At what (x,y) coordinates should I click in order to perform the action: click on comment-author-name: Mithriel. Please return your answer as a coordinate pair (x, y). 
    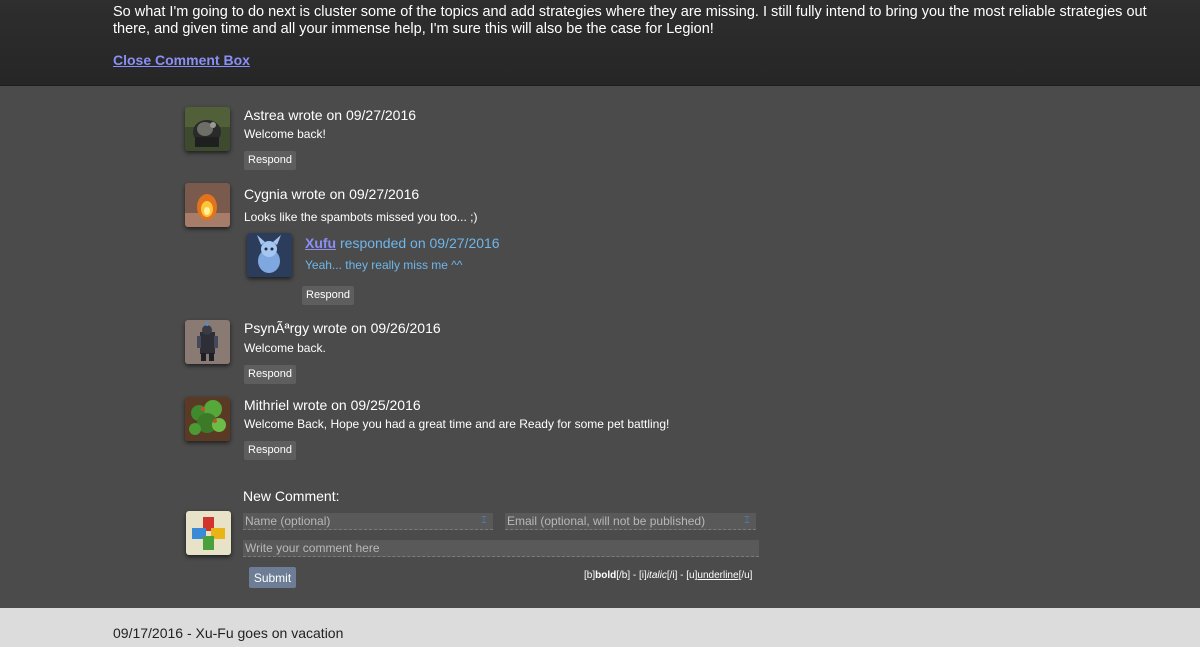
    Looking at the image, I should click on (267, 405).